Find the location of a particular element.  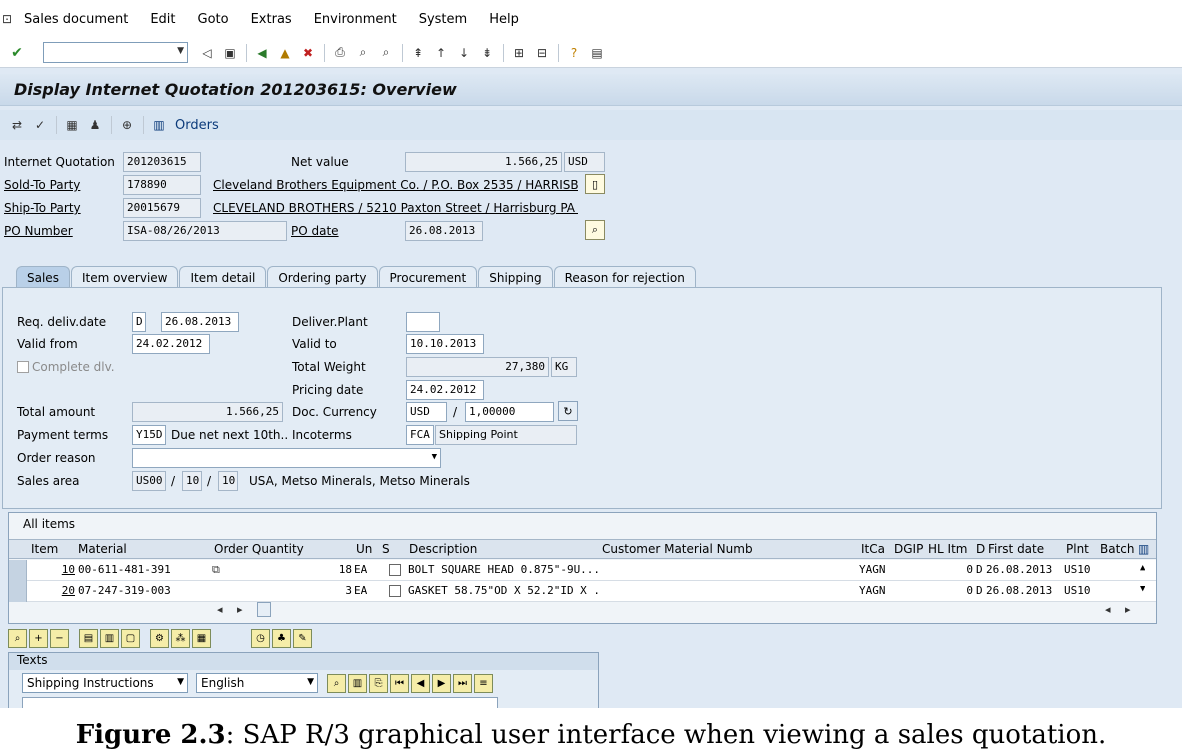

pricing-date-field: 24.02.2012 is located at coordinates (445, 390).